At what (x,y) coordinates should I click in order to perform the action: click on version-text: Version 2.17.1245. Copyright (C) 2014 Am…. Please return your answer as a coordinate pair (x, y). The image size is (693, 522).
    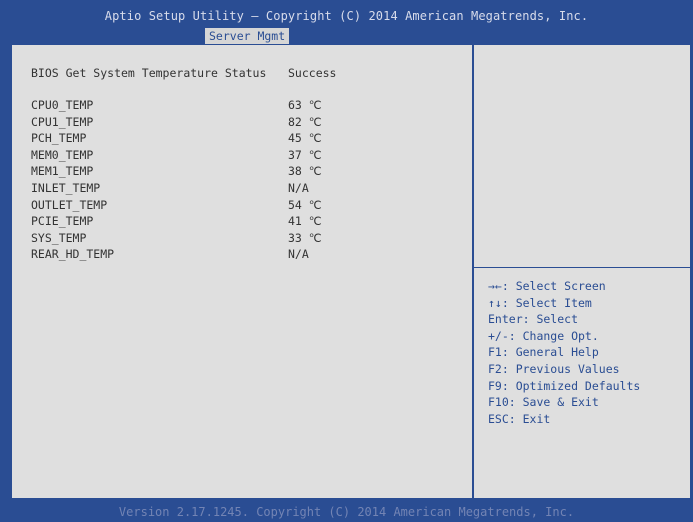
    Looking at the image, I should click on (346, 512).